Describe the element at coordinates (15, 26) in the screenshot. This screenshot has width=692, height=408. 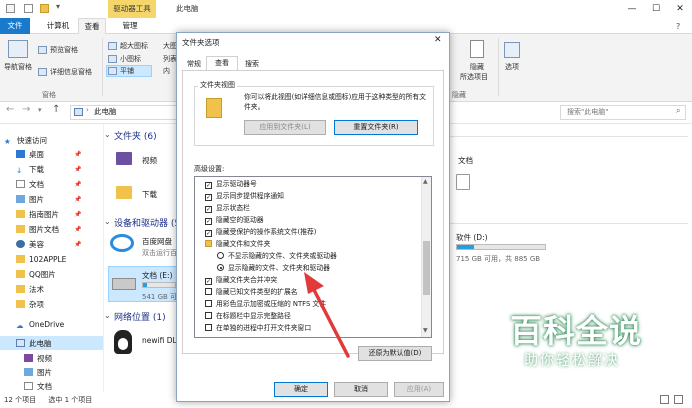
I see `tab-file: 文件` at that location.